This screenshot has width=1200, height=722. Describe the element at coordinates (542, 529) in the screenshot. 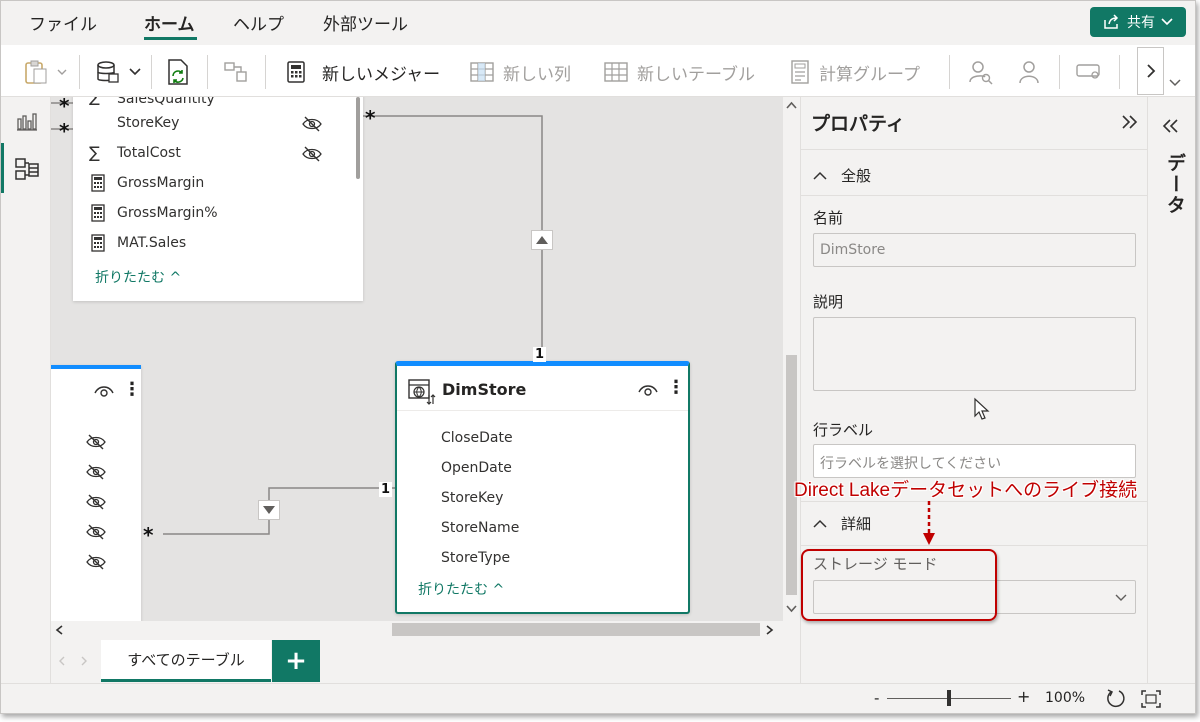

I see `field-row: StoreName` at that location.